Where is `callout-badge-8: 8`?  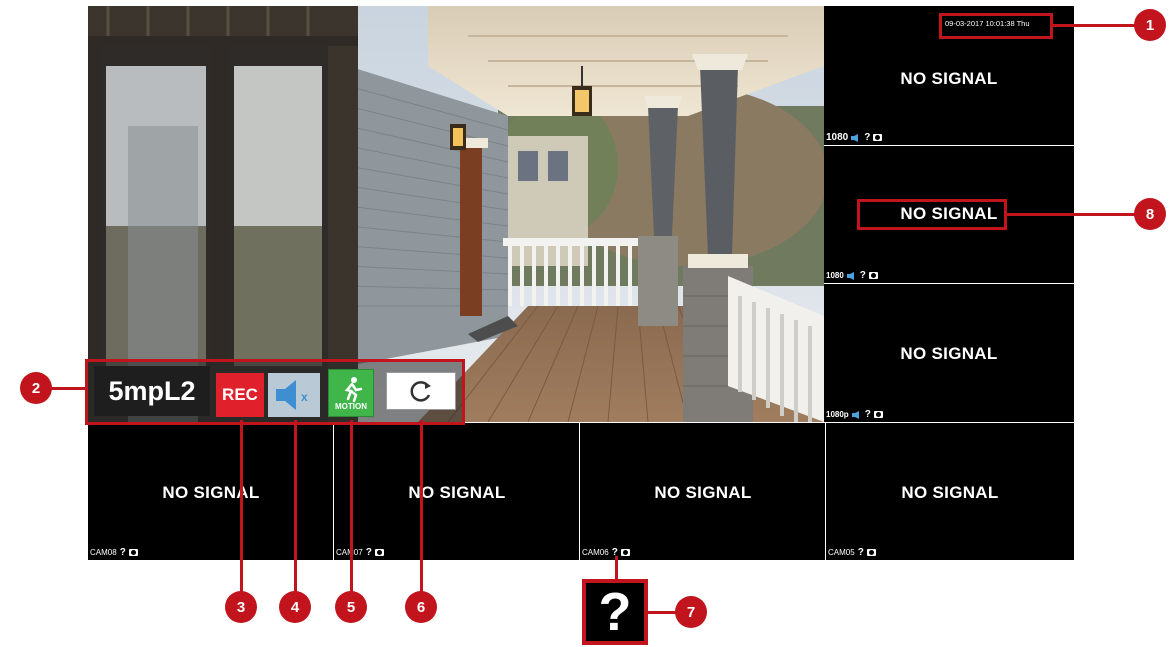 callout-badge-8: 8 is located at coordinates (1150, 214).